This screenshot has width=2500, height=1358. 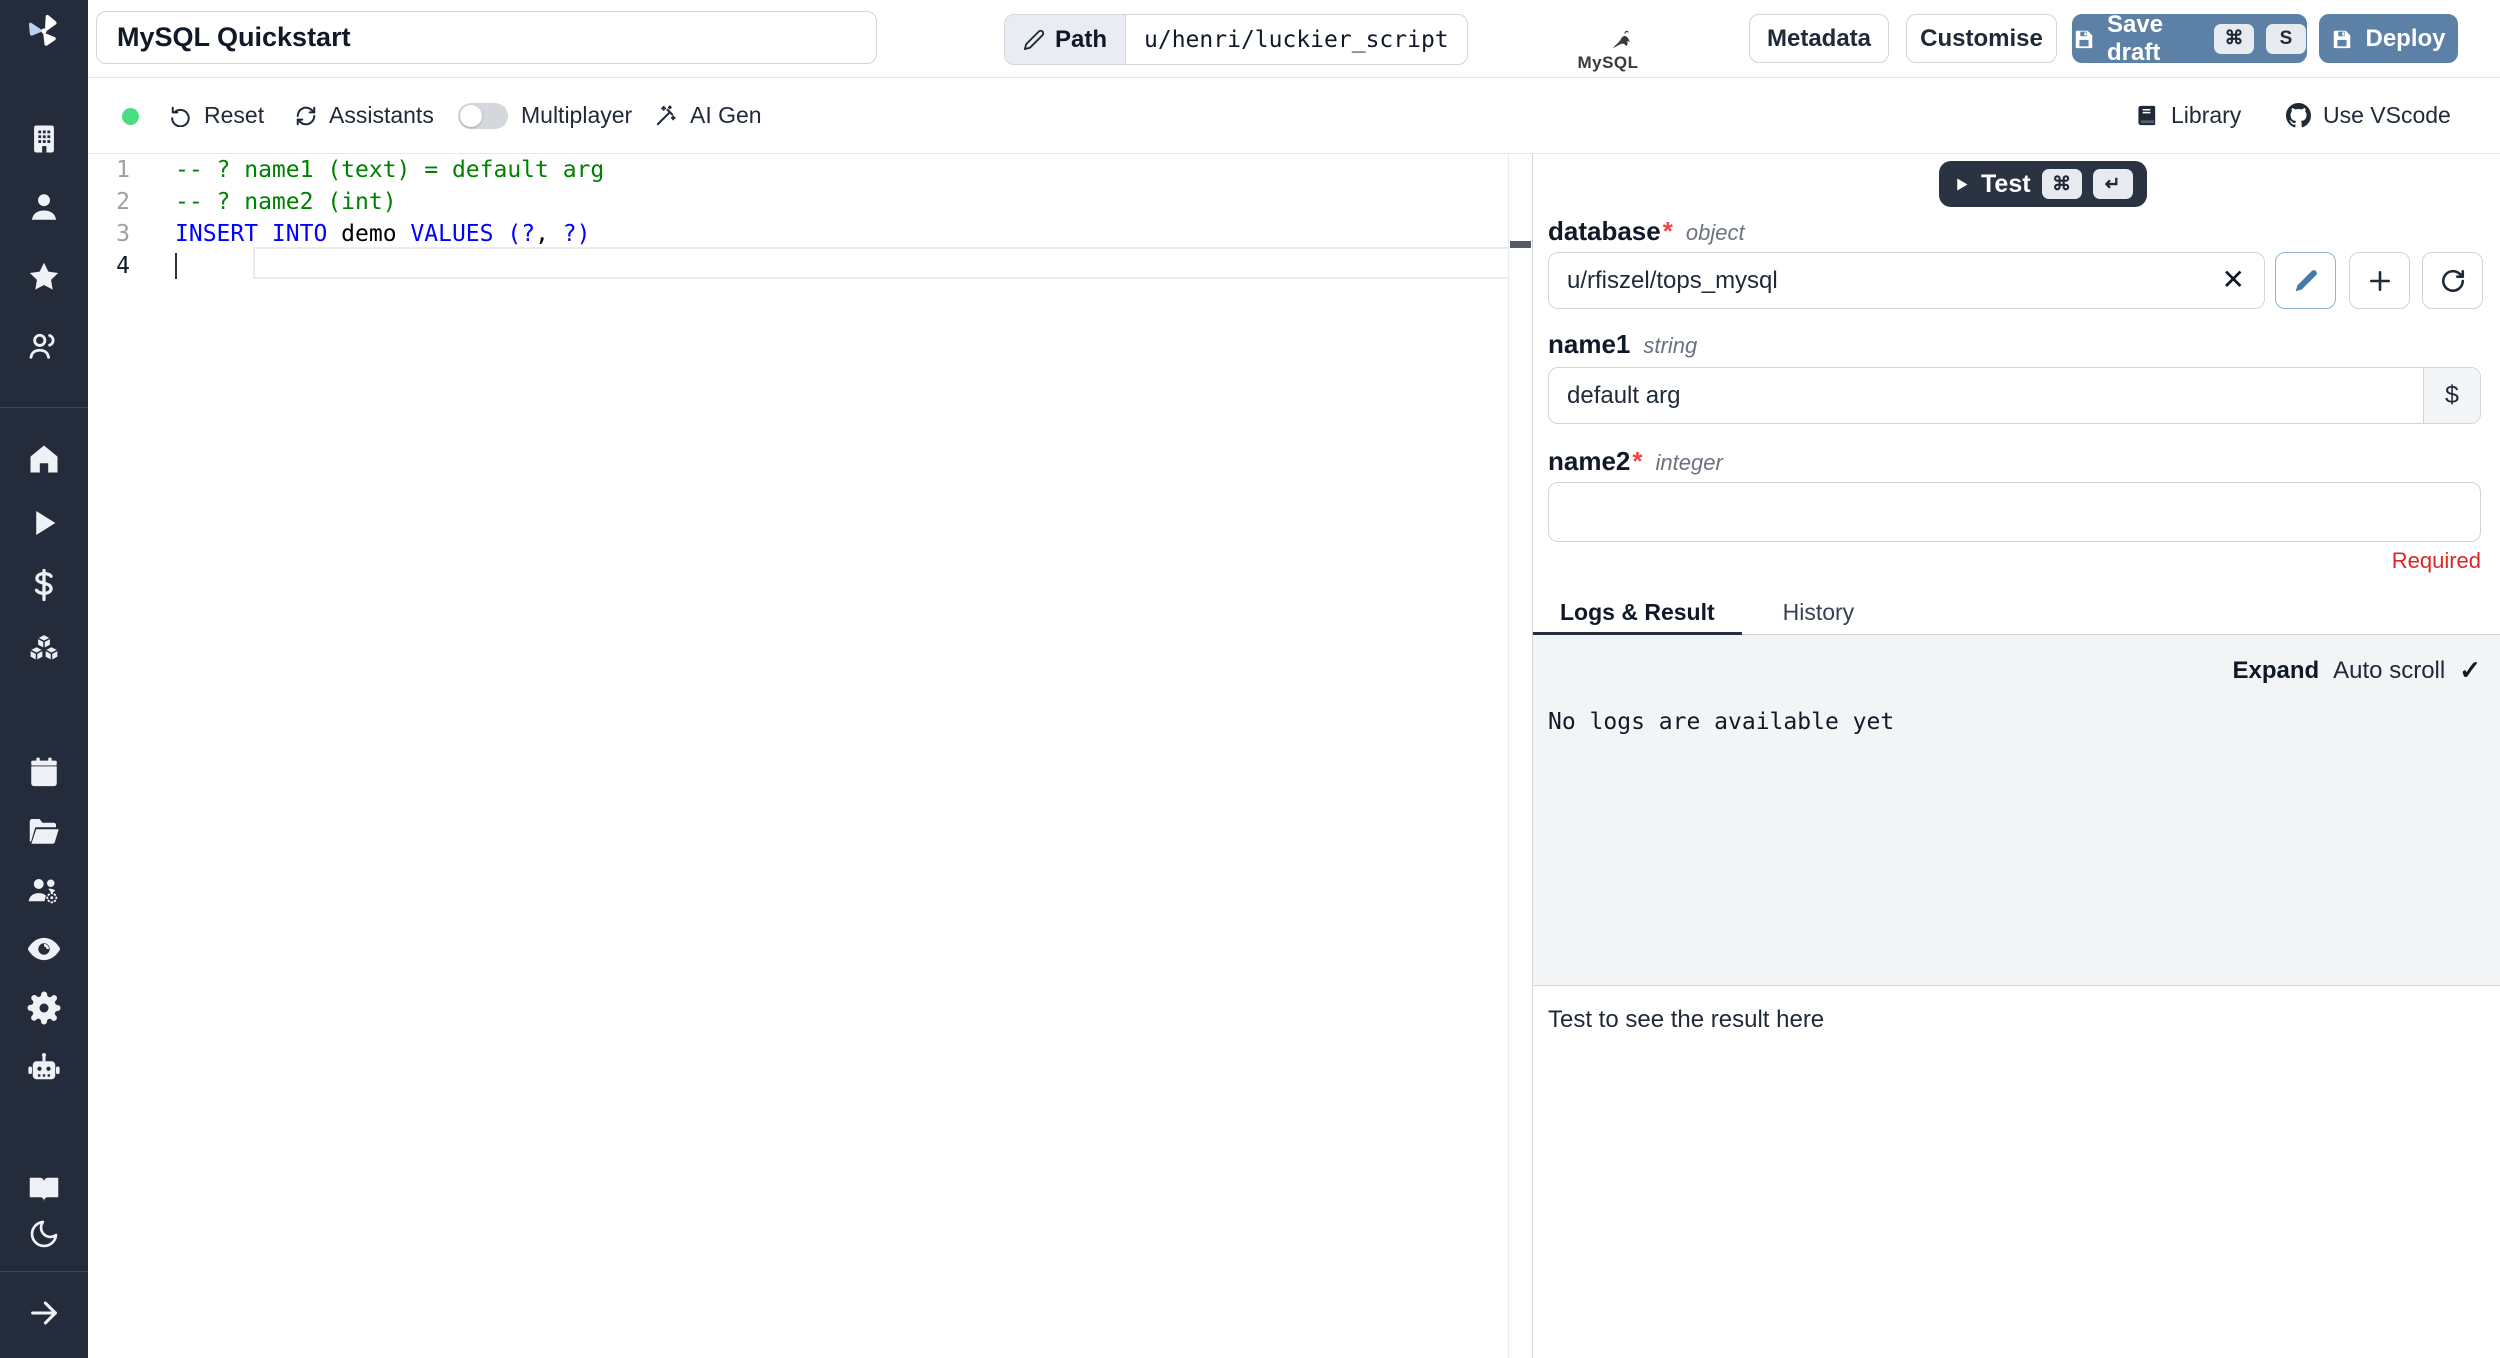 What do you see at coordinates (2084, 39) in the screenshot?
I see `save-icon` at bounding box center [2084, 39].